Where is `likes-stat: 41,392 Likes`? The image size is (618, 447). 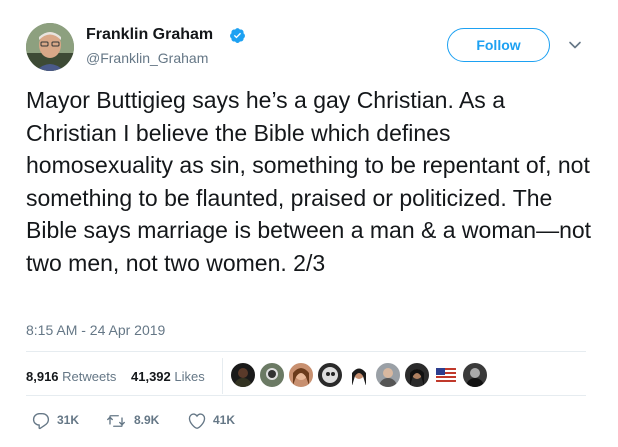
likes-stat: 41,392 Likes is located at coordinates (168, 376).